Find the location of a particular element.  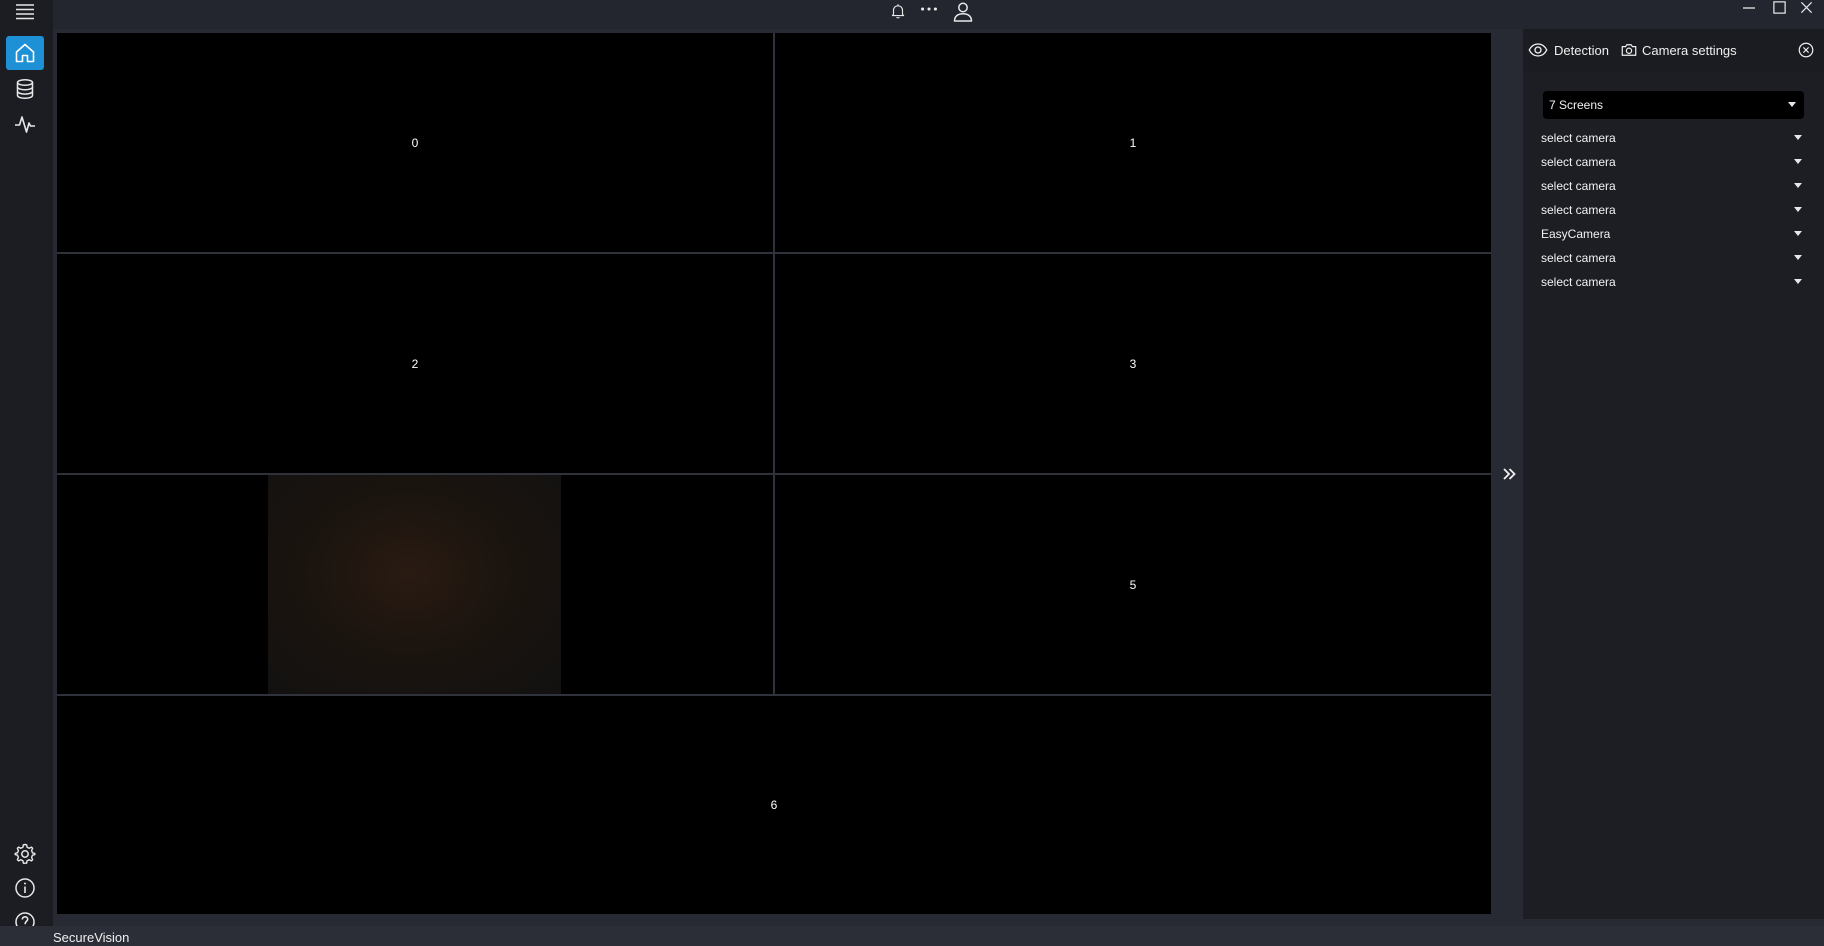

cell-label: 2 is located at coordinates (415, 363).